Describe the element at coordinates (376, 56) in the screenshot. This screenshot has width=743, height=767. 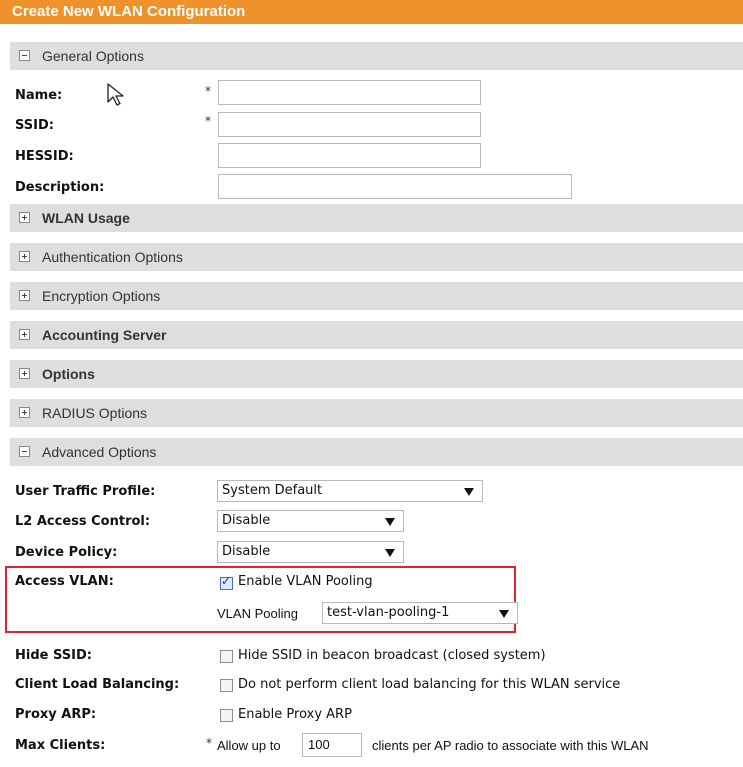
I see `section-general-options: General Options` at that location.